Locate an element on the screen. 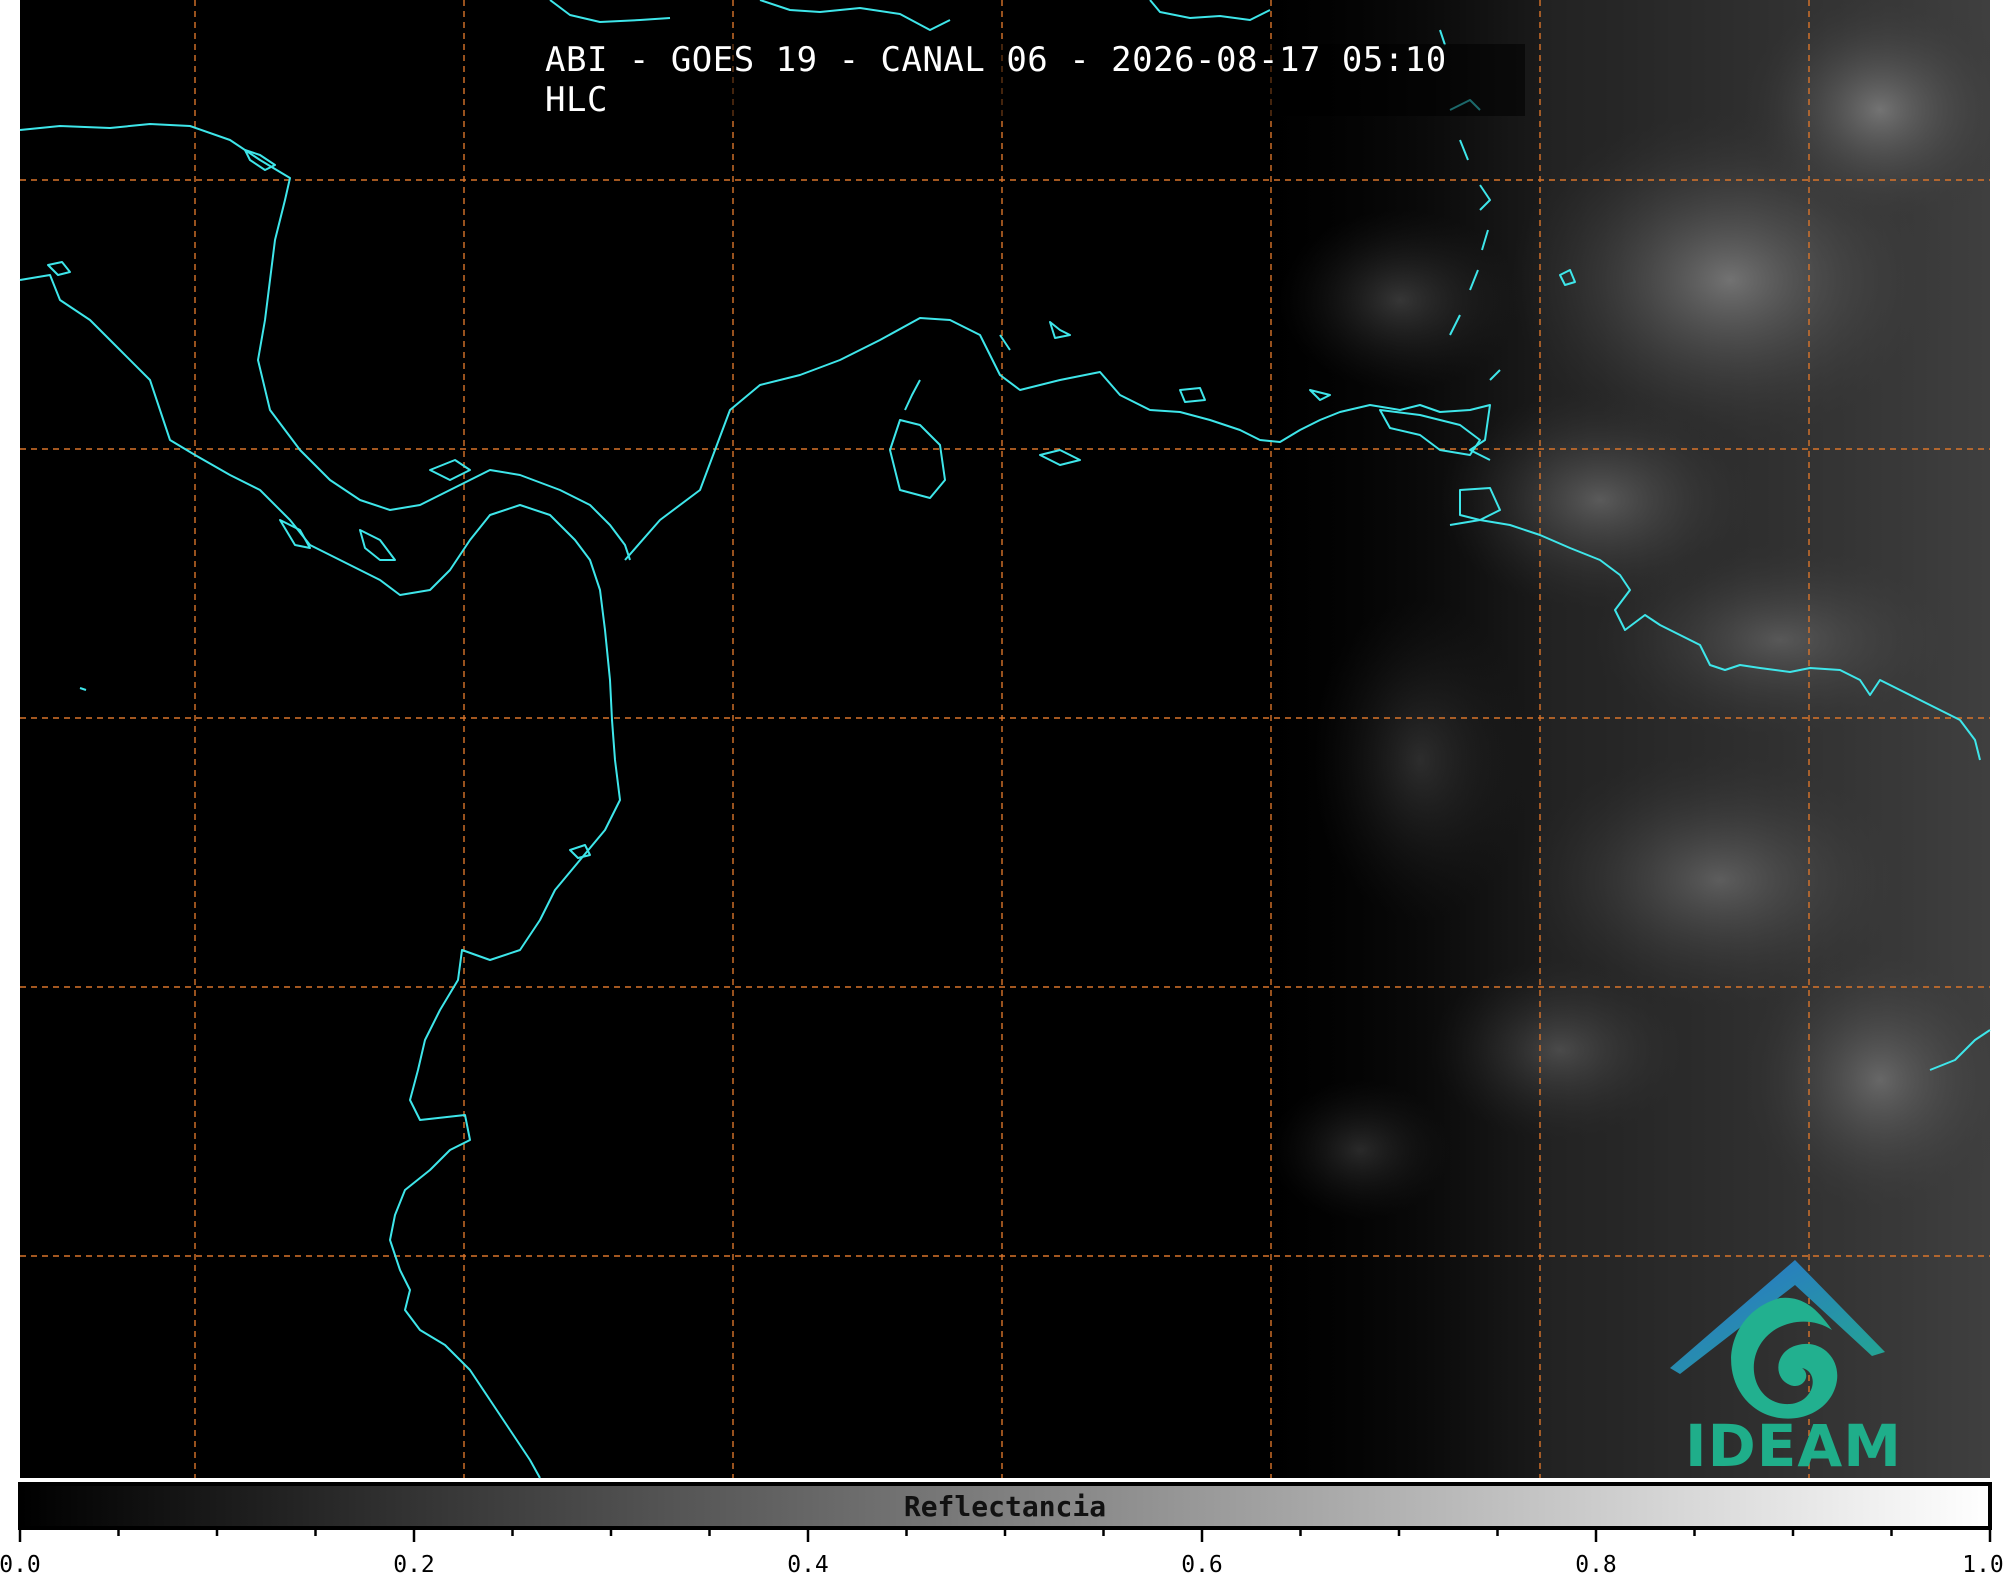  colorbar-gradient is located at coordinates (1005, 1506).